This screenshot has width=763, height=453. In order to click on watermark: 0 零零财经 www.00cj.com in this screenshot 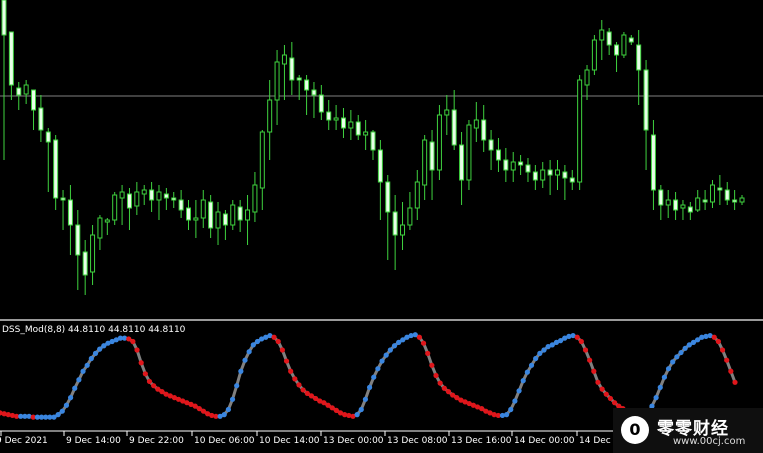, I will do `click(688, 430)`.